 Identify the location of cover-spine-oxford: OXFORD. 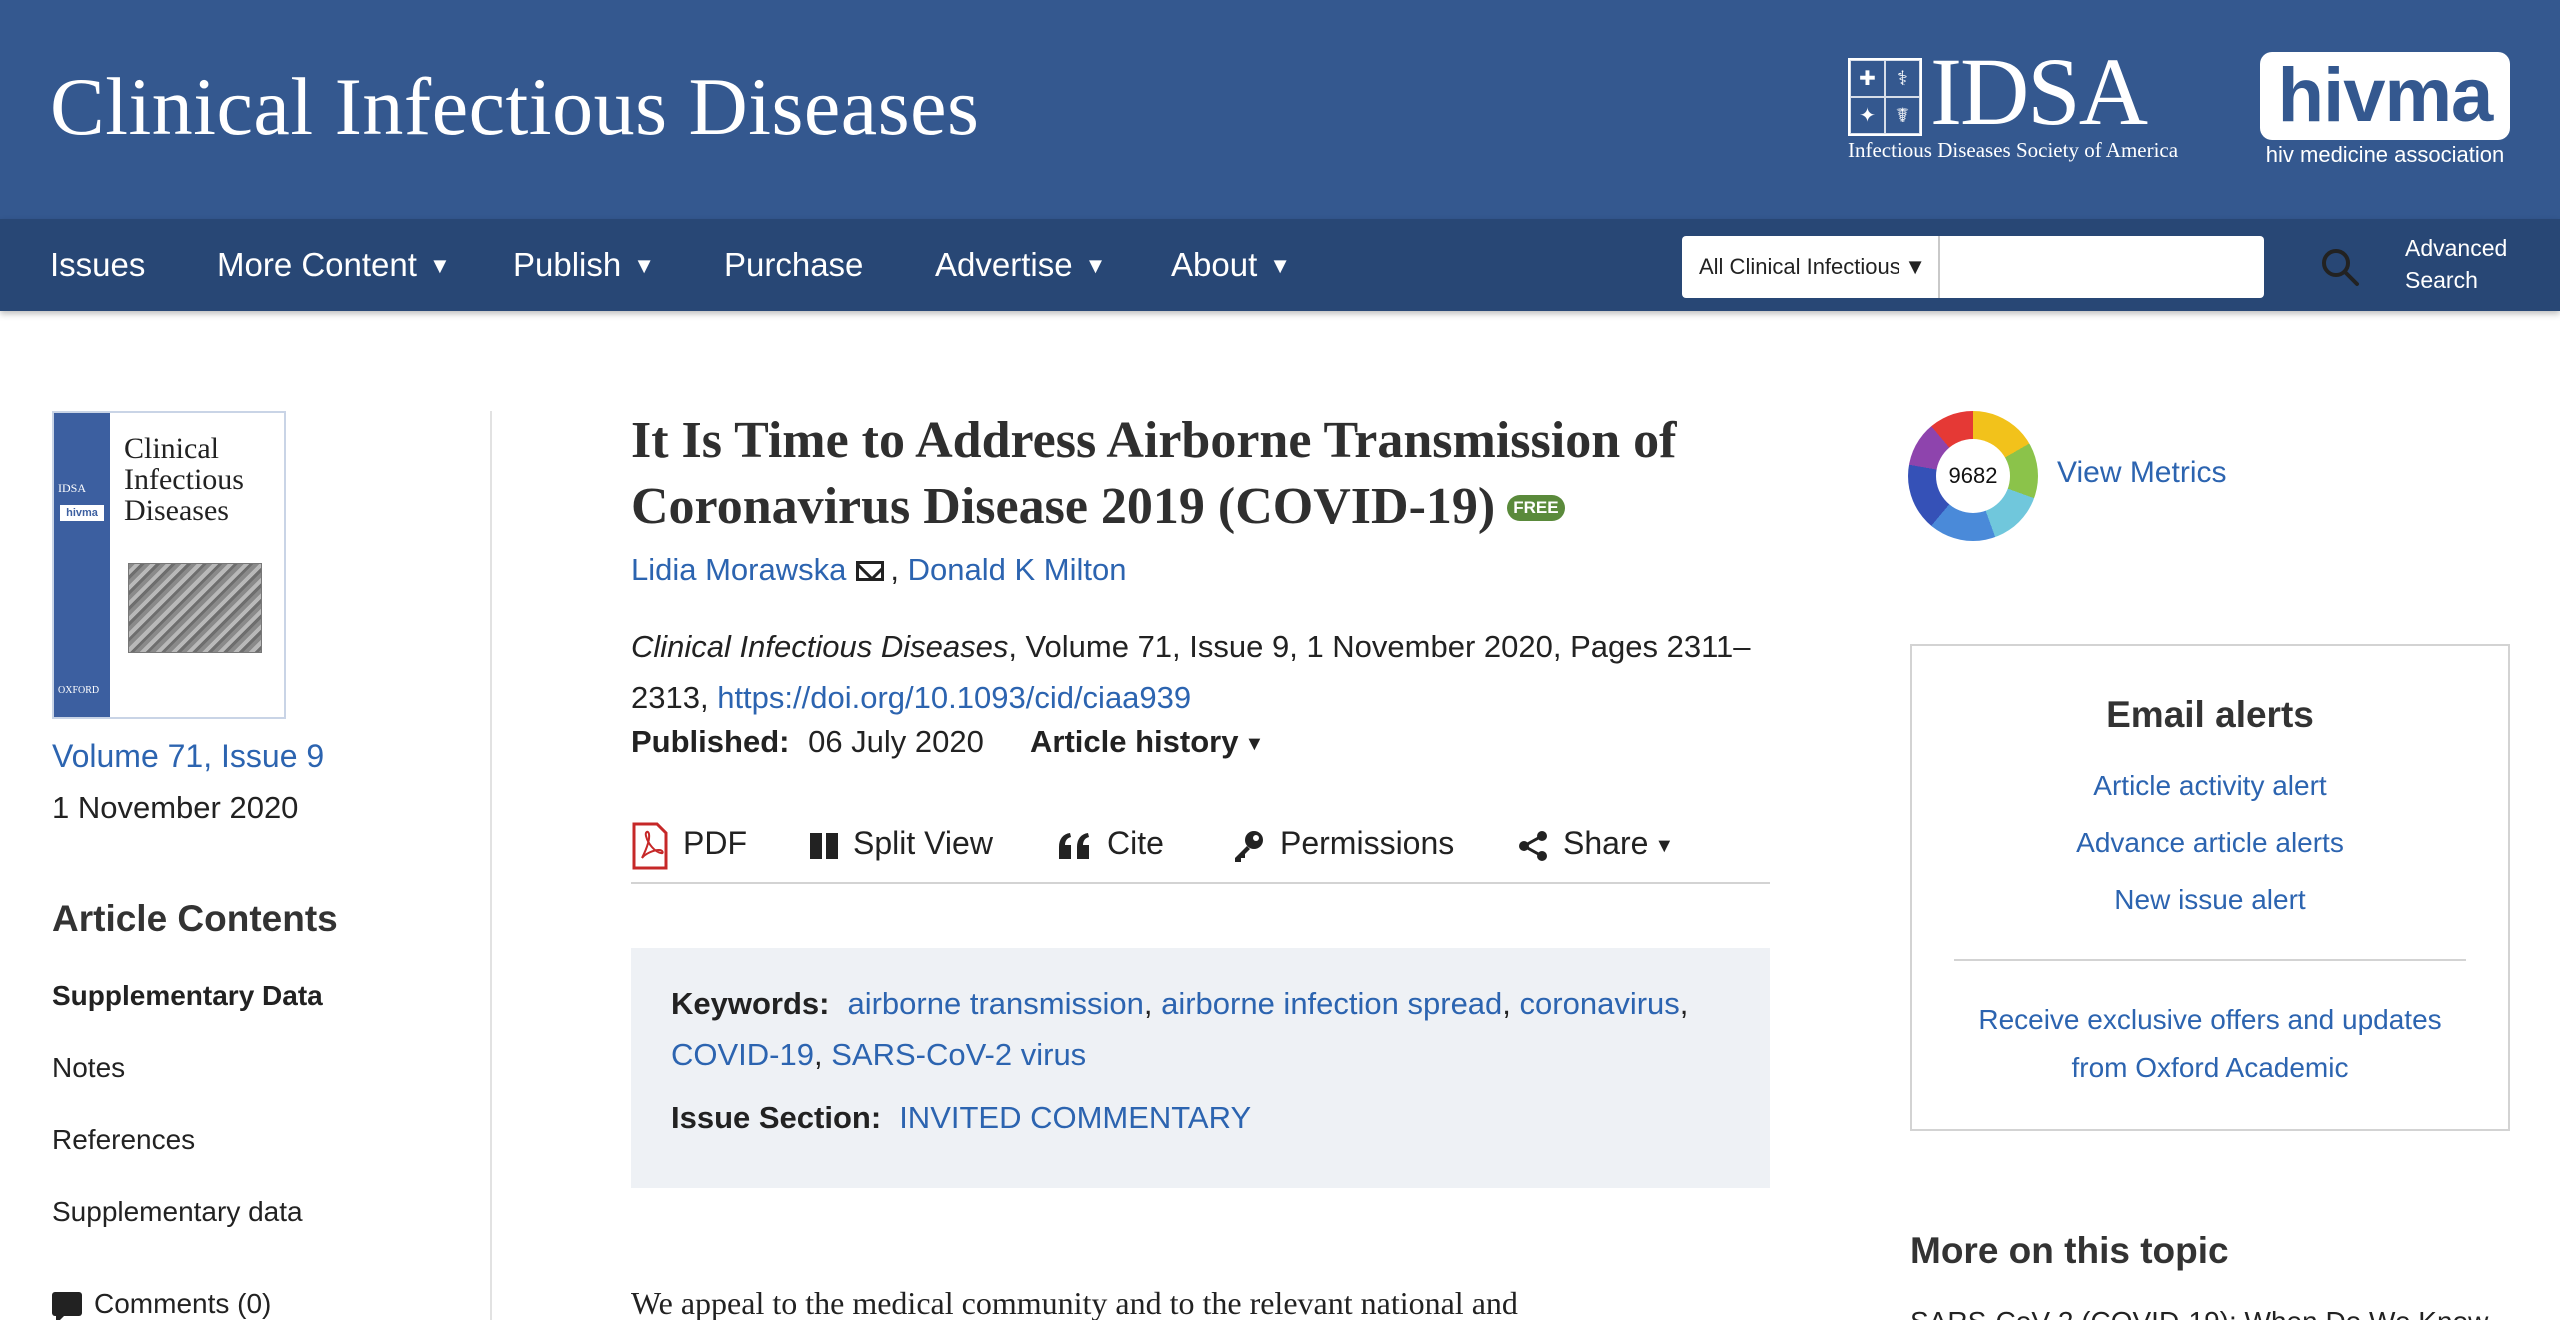
(79, 690).